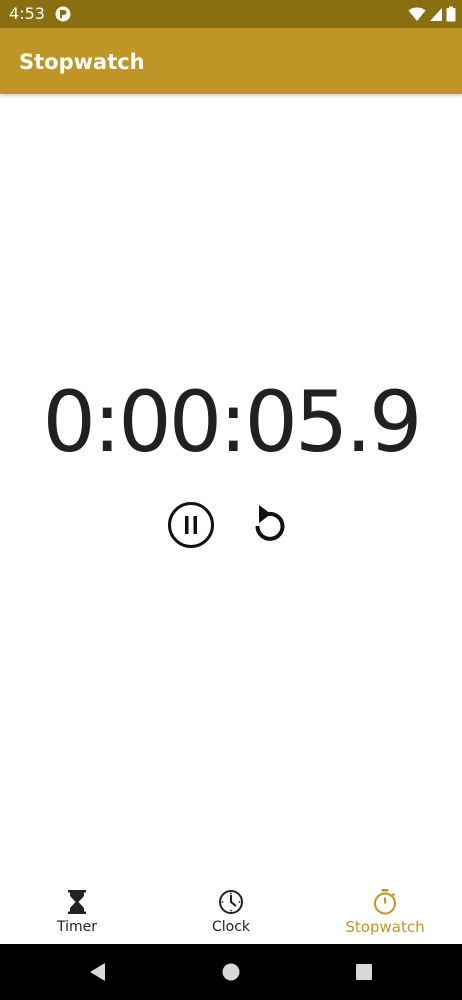  I want to click on pause-button, so click(191, 525).